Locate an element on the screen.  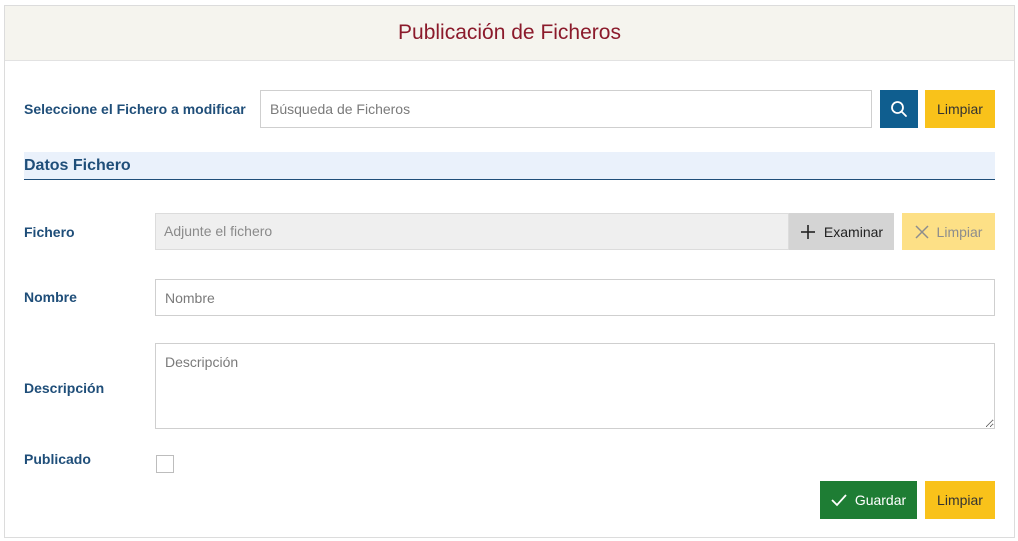
form-clear-label: Limpiar is located at coordinates (960, 500).